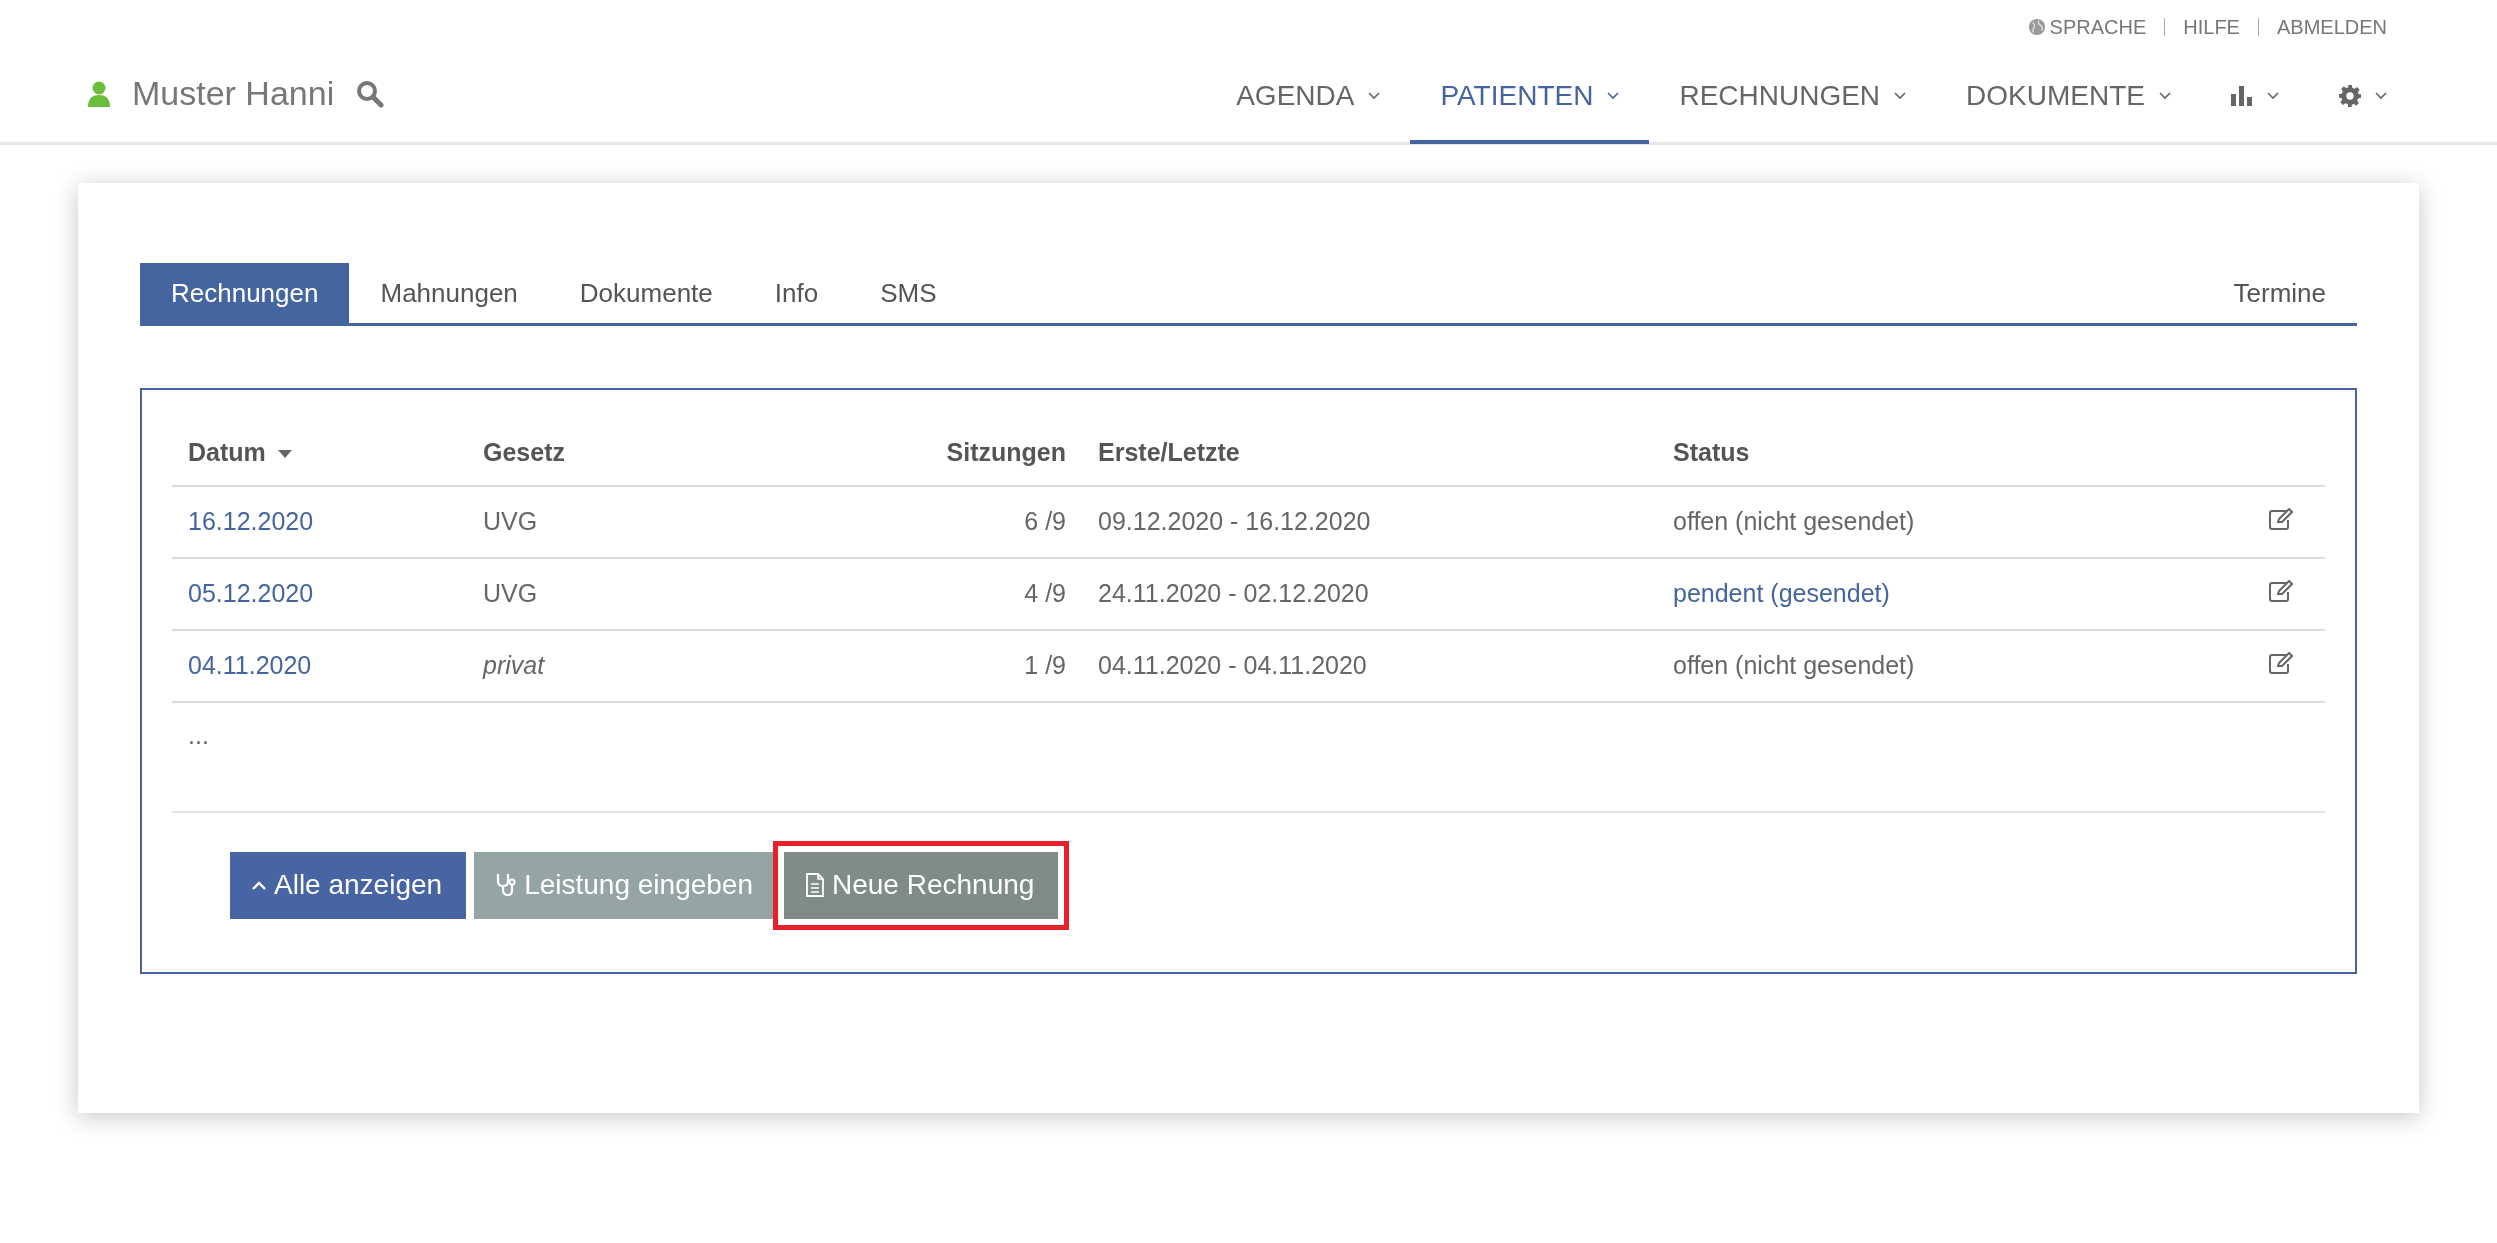 This screenshot has height=1243, width=2497. I want to click on column-header: Status, so click(1942, 453).